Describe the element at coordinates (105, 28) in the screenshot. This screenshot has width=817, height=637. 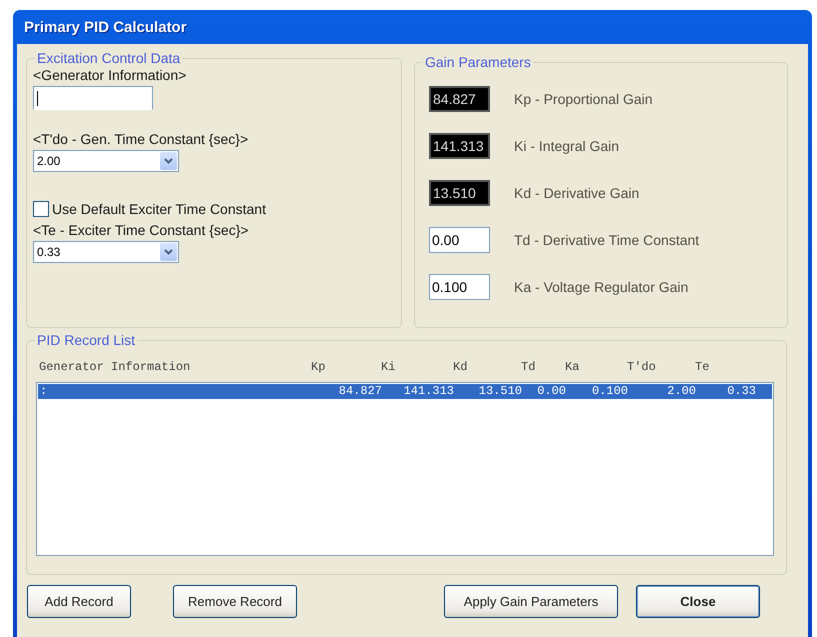
I see `window-title: Primary PID Calculator` at that location.